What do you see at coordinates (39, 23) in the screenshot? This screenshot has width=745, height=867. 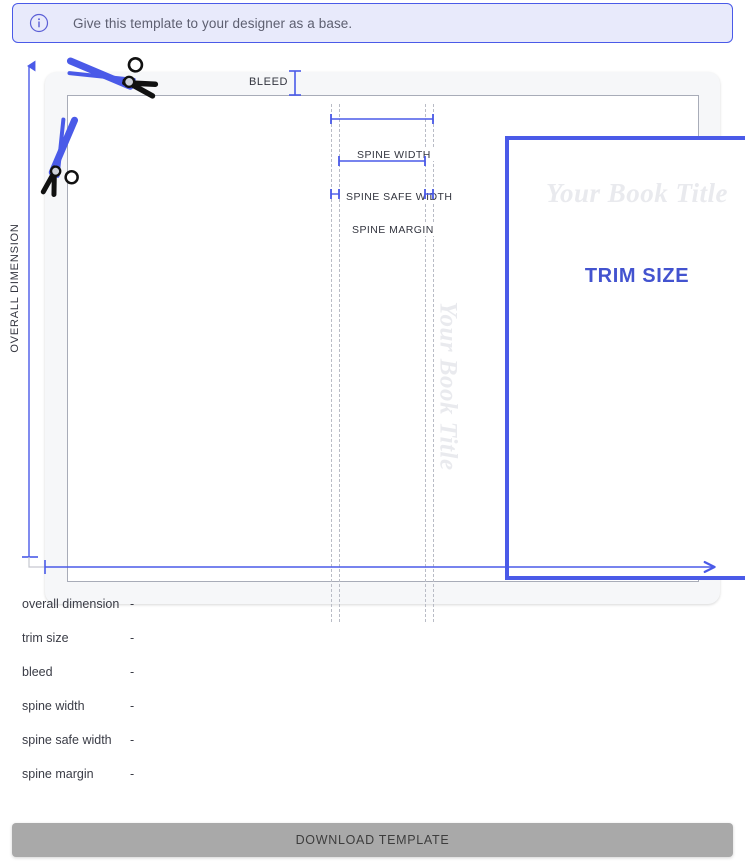 I see `info-circle-icon` at bounding box center [39, 23].